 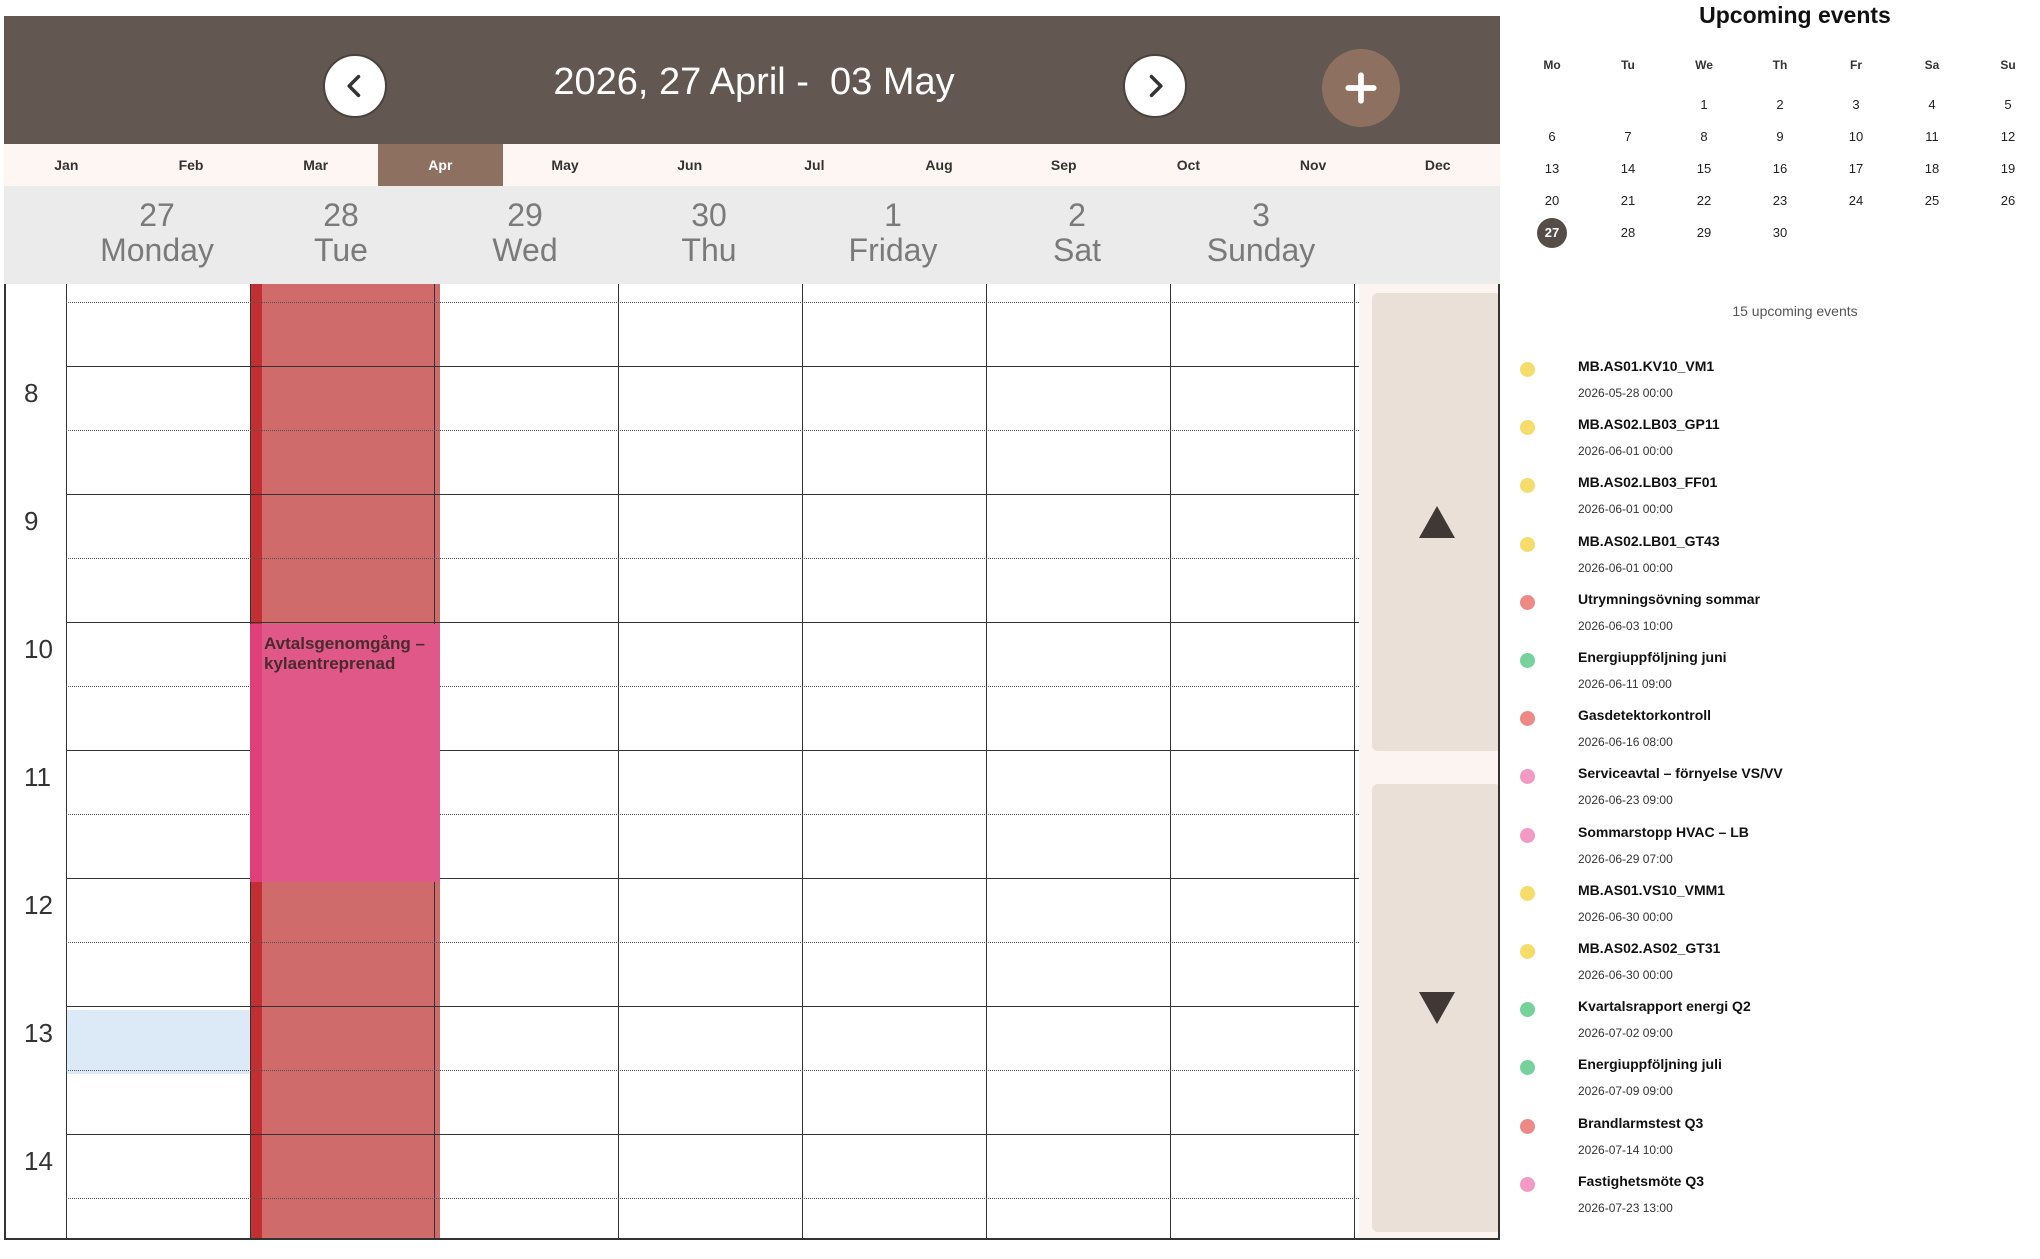 What do you see at coordinates (2008, 169) in the screenshot?
I see `mini-calendar-day: 19` at bounding box center [2008, 169].